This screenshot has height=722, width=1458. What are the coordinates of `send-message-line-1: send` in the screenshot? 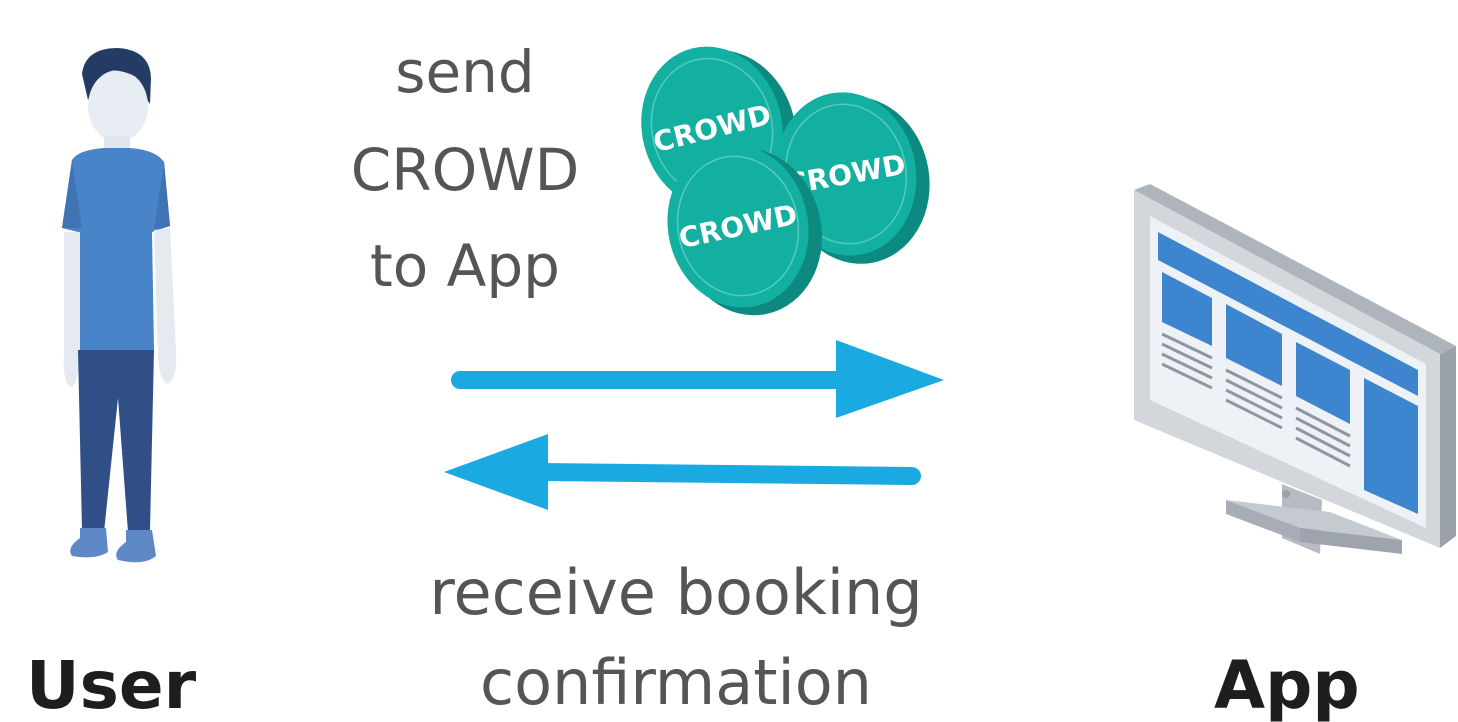 It's located at (464, 72).